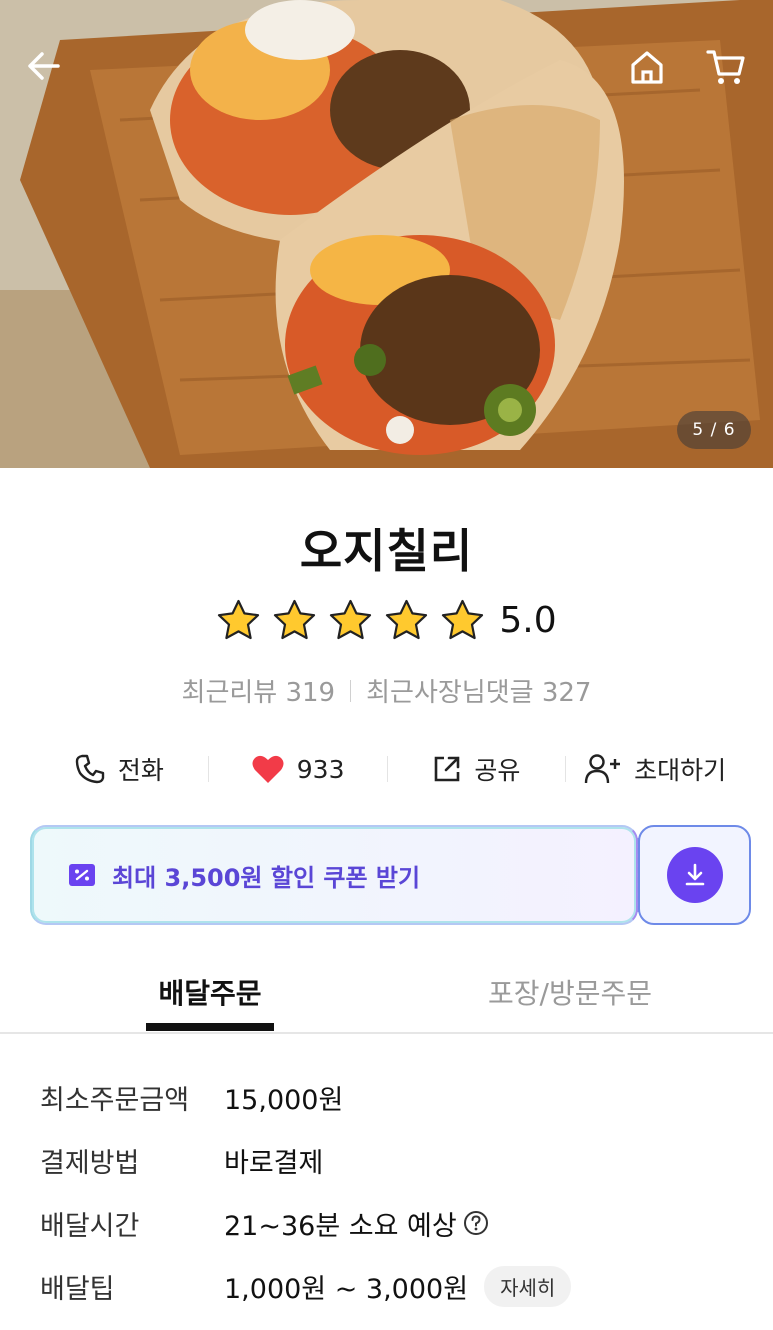 This screenshot has width=773, height=1330. What do you see at coordinates (274, 1163) in the screenshot?
I see `payment-value: 바로결제` at bounding box center [274, 1163].